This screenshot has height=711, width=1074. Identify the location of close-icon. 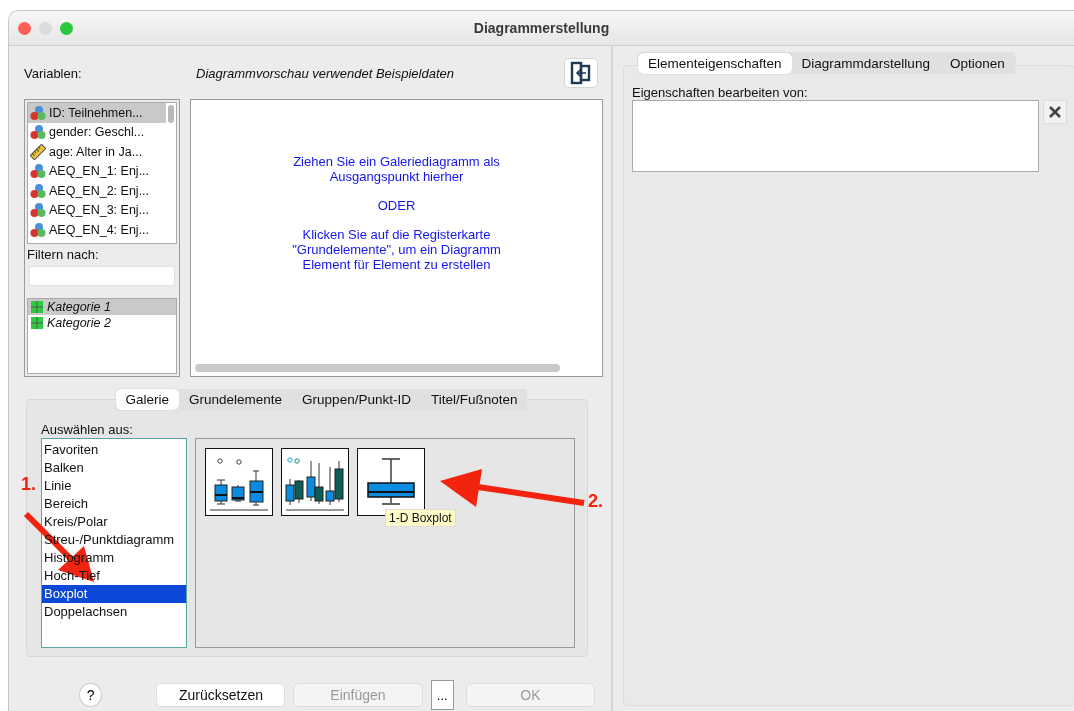
(1055, 112).